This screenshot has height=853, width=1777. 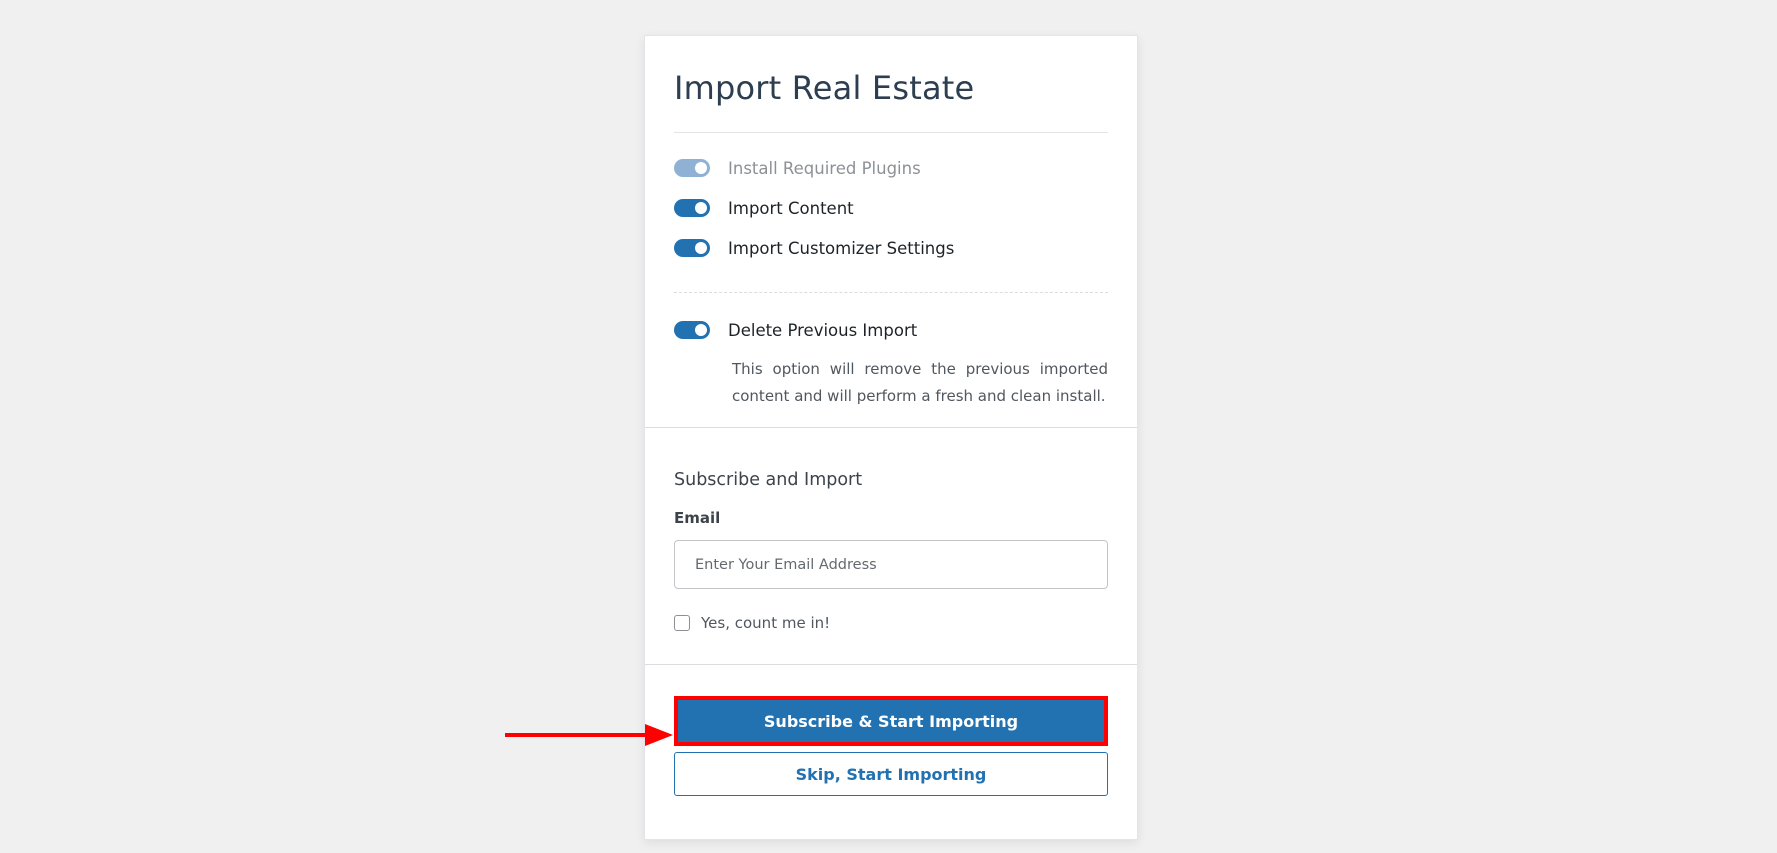 I want to click on option-import-content: Import Content, so click(x=891, y=208).